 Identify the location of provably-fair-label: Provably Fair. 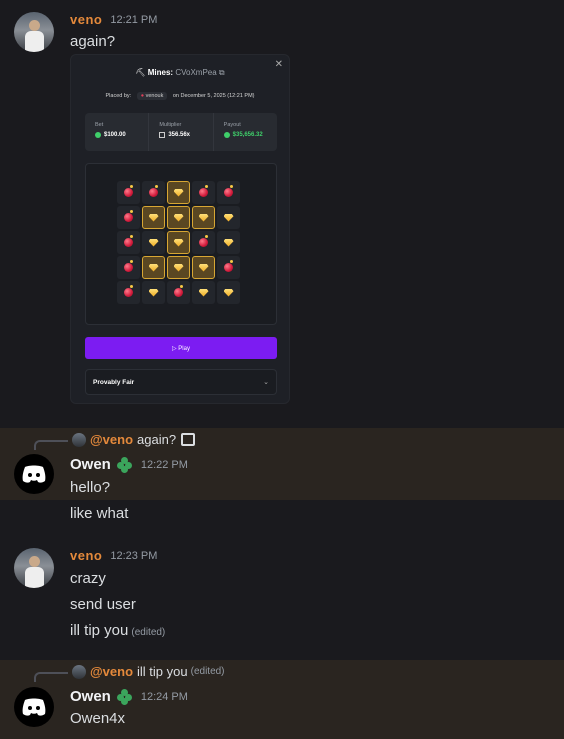
(114, 382).